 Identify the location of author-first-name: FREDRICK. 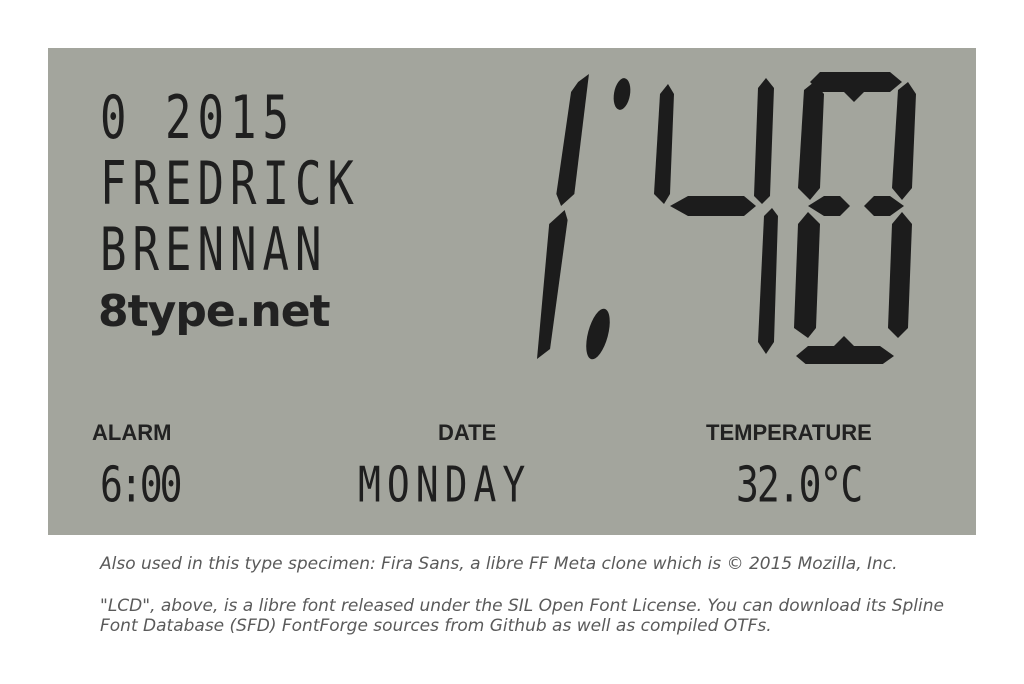
(230, 184).